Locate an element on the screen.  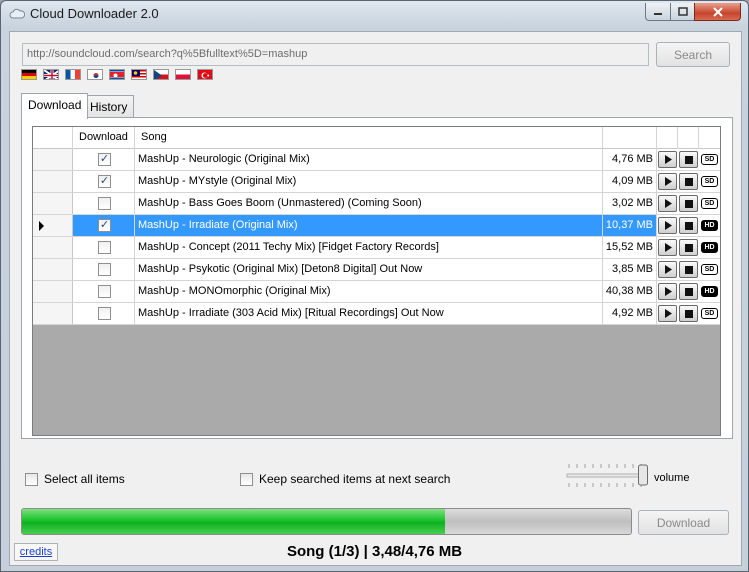
uk-flag-icon is located at coordinates (51, 74).